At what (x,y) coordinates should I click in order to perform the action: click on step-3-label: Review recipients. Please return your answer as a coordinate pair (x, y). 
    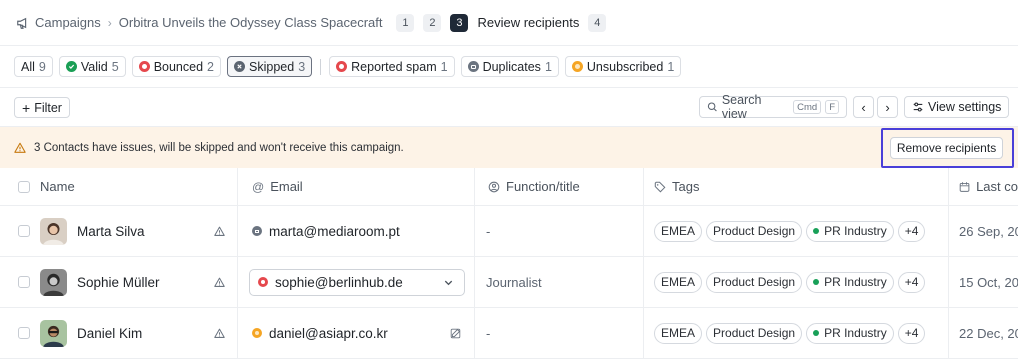
    Looking at the image, I should click on (528, 22).